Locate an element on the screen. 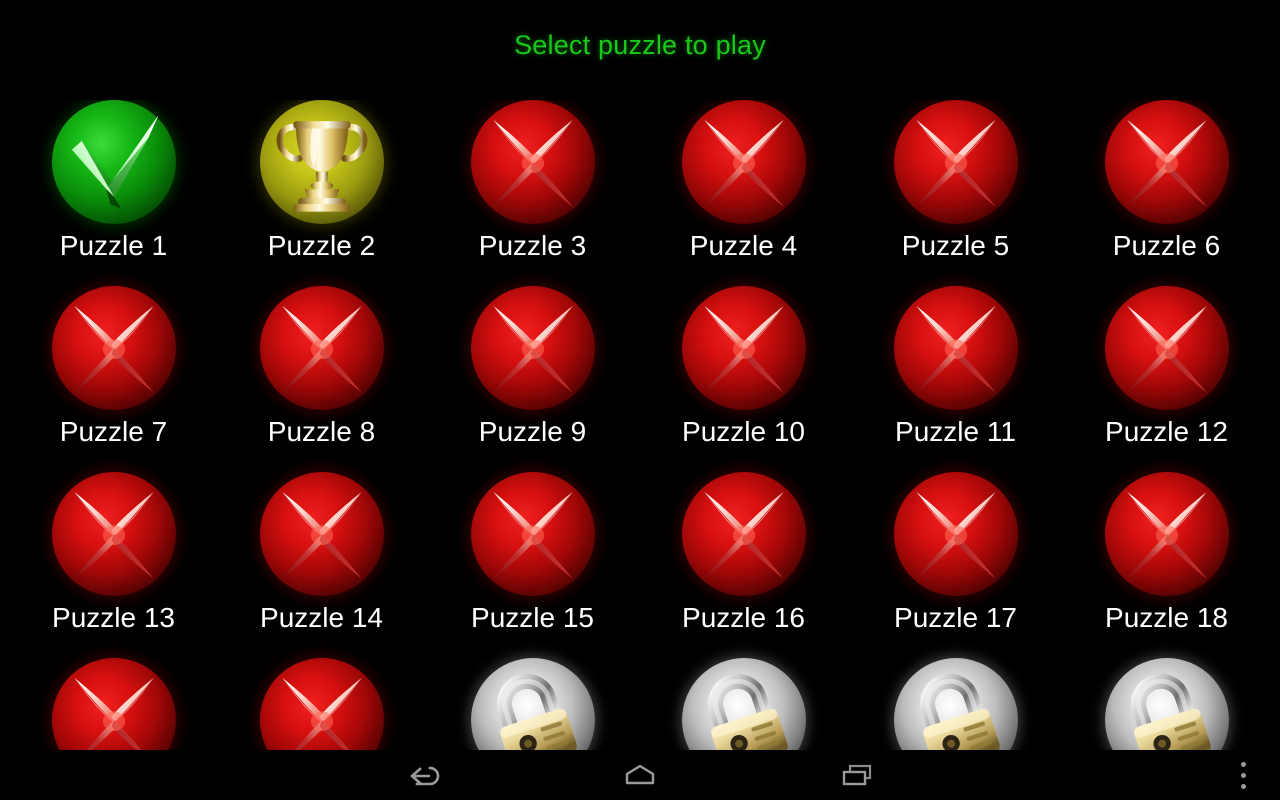 Image resolution: width=1280 pixels, height=800 pixels. puzzle-label: Puzzle 15 is located at coordinates (532, 617).